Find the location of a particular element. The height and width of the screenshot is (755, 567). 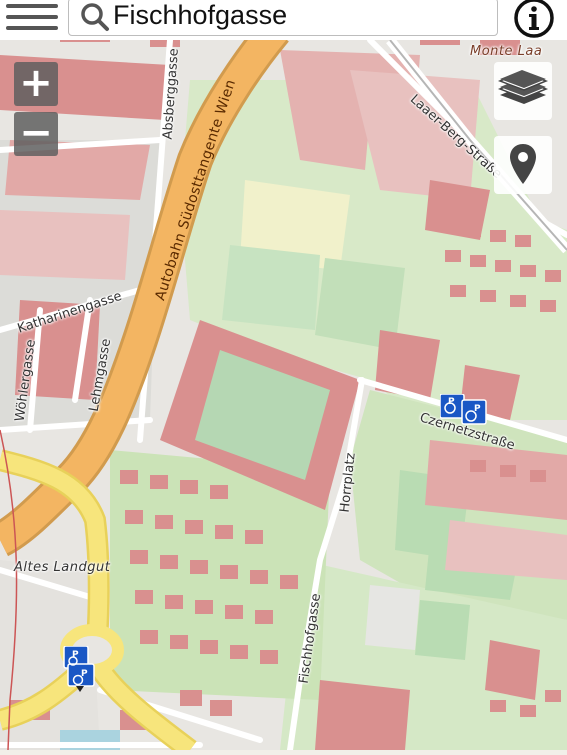

top-bar: Fischhofgasse is located at coordinates (283, 20).